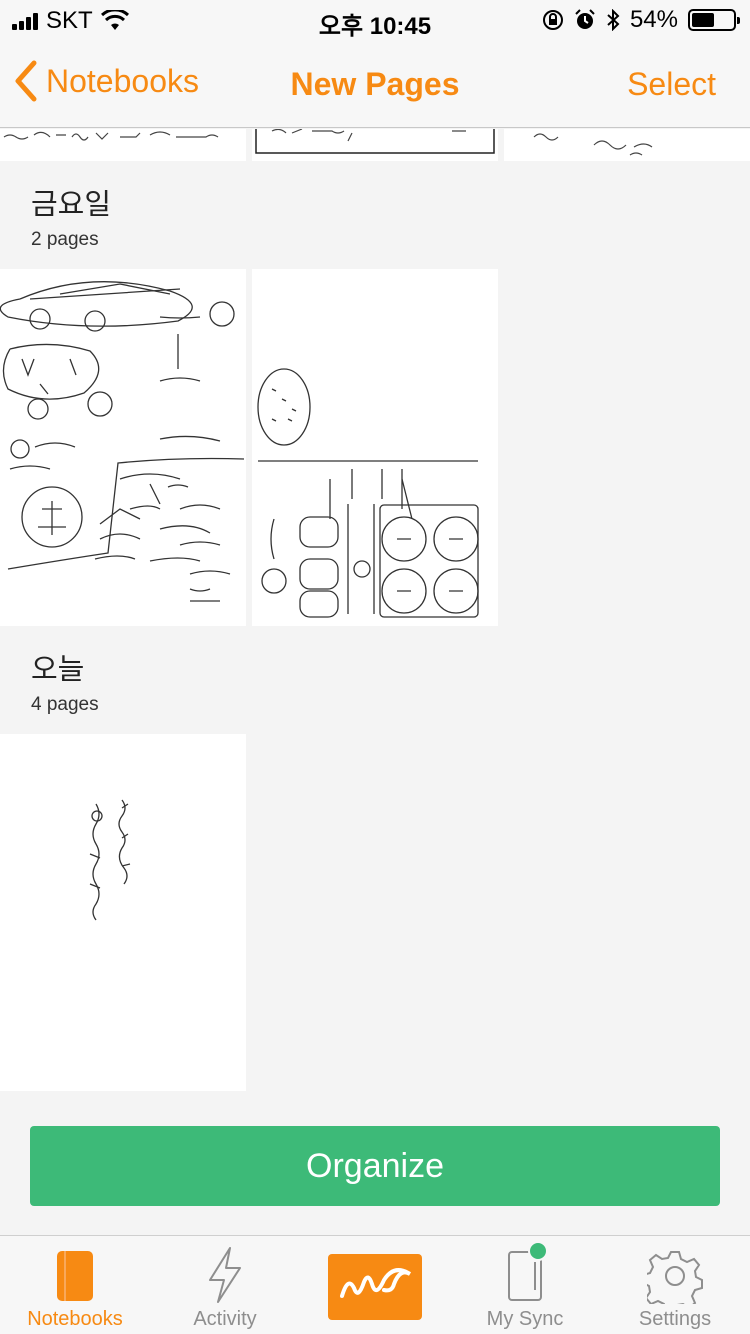  I want to click on gear-icon, so click(675, 1276).